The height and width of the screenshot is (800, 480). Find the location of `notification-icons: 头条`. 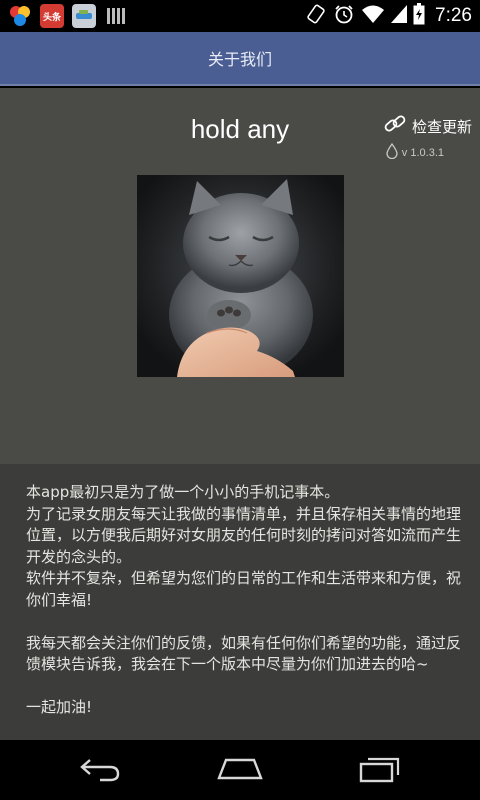

notification-icons: 头条 is located at coordinates (68, 16).